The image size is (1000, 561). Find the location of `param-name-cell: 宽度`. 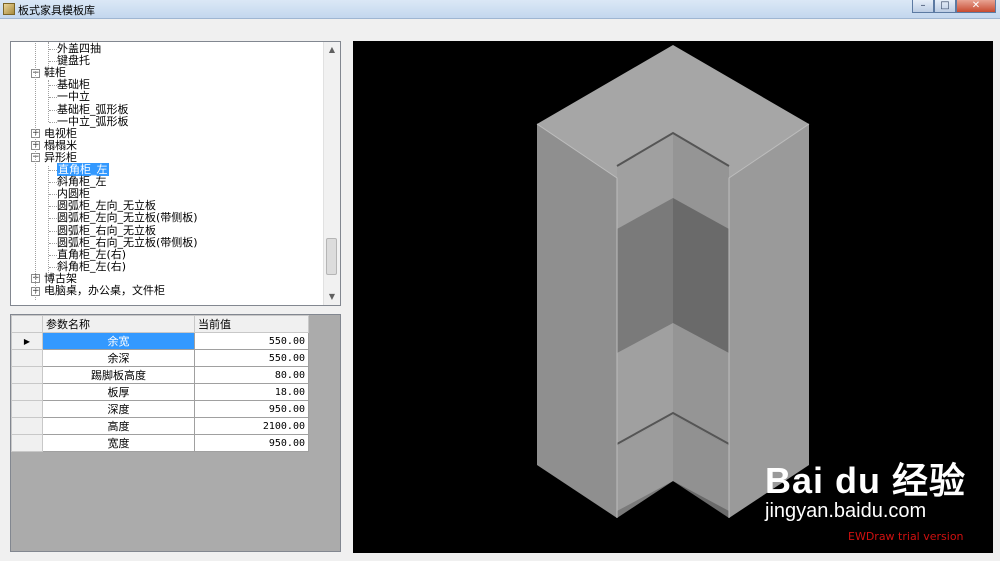

param-name-cell: 宽度 is located at coordinates (118, 443).